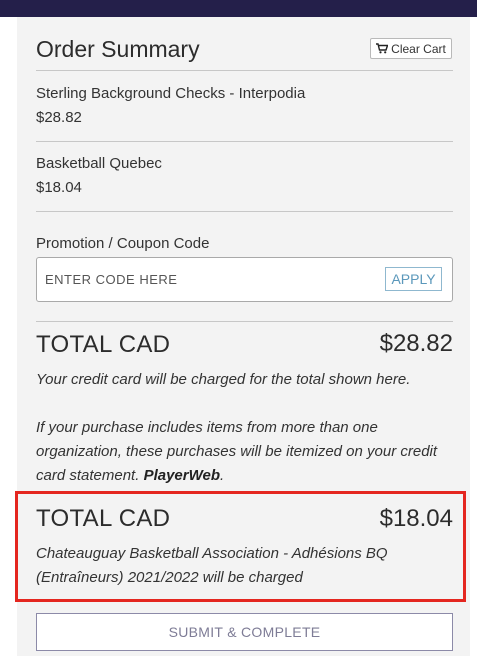 This screenshot has height=656, width=477. What do you see at coordinates (59, 117) in the screenshot?
I see `cart-item-price: $28.82` at bounding box center [59, 117].